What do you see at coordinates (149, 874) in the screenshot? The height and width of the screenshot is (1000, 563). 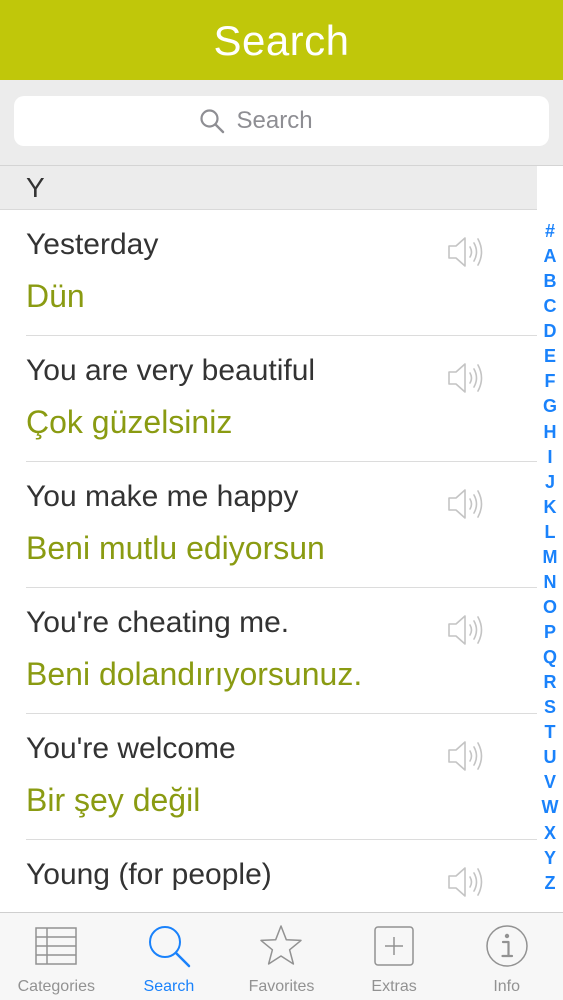 I see `phrase-english: Young (for people)` at bounding box center [149, 874].